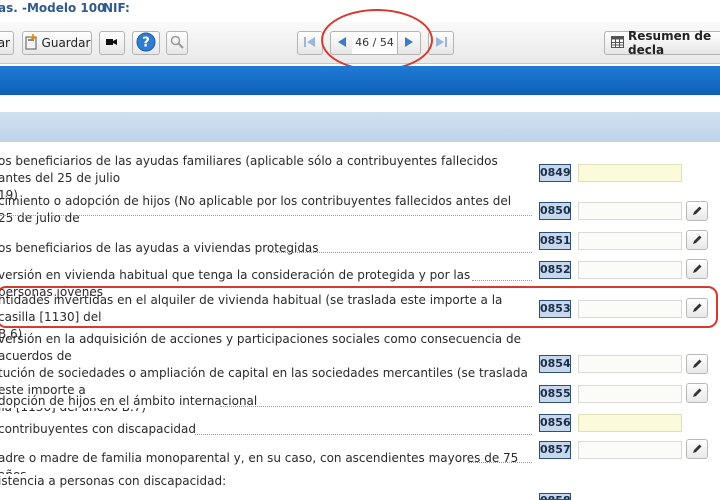 Image resolution: width=720 pixels, height=500 pixels. Describe the element at coordinates (116, 8) in the screenshot. I see `nif-label: NIF:` at that location.